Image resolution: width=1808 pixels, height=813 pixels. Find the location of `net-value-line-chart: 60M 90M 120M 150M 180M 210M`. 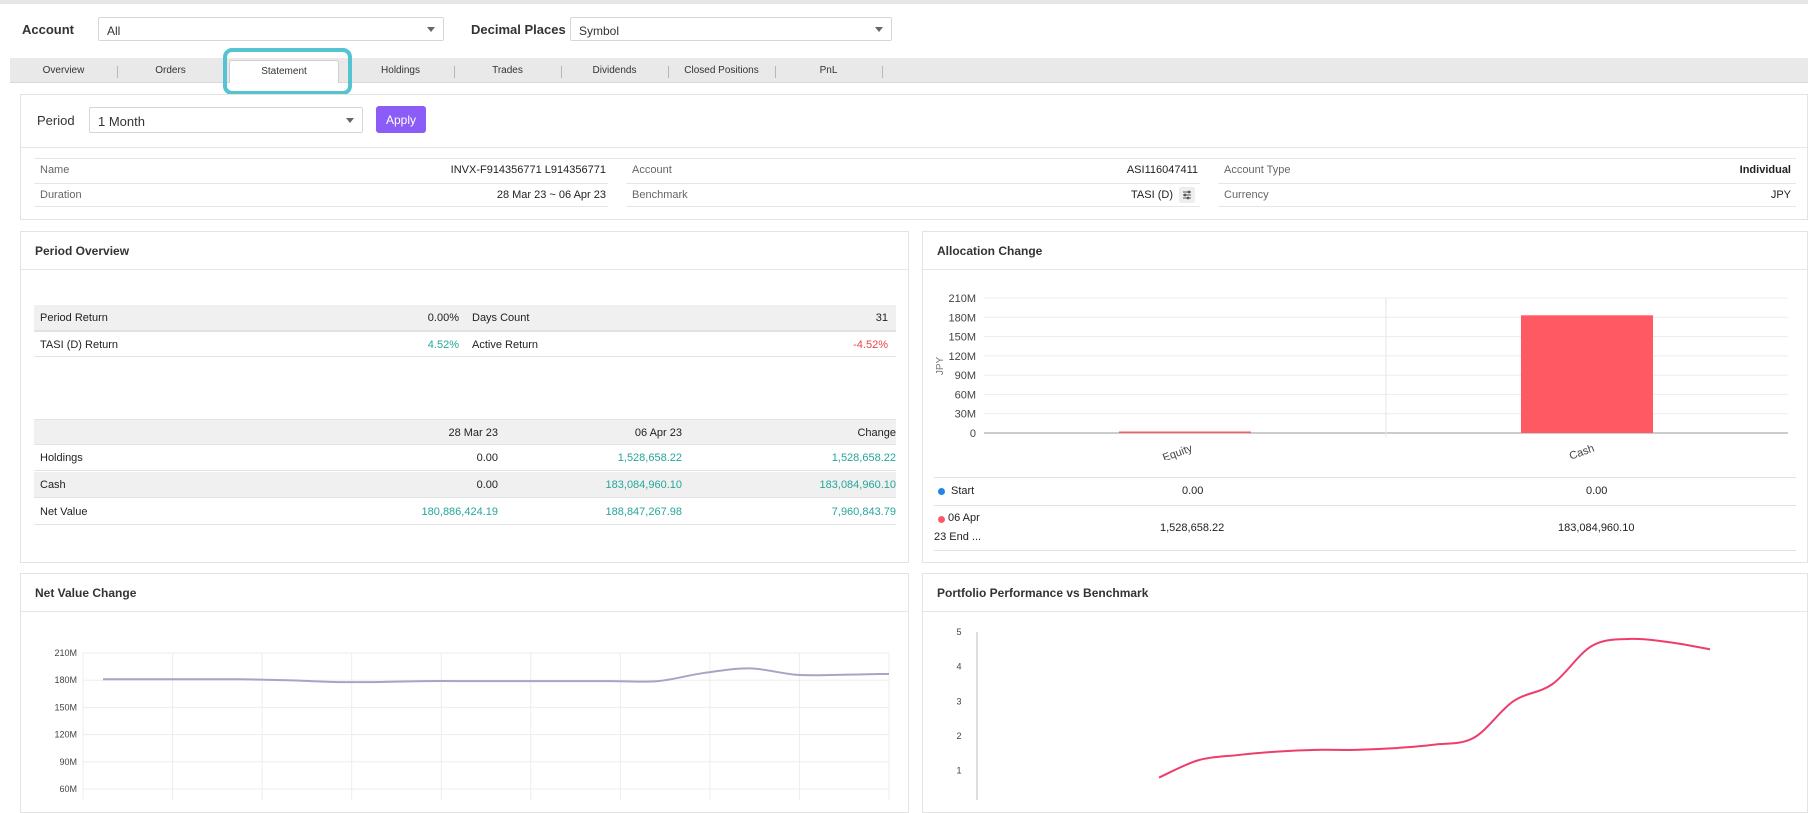

net-value-line-chart: 60M 90M 120M 150M 180M 210M is located at coordinates (472, 724).